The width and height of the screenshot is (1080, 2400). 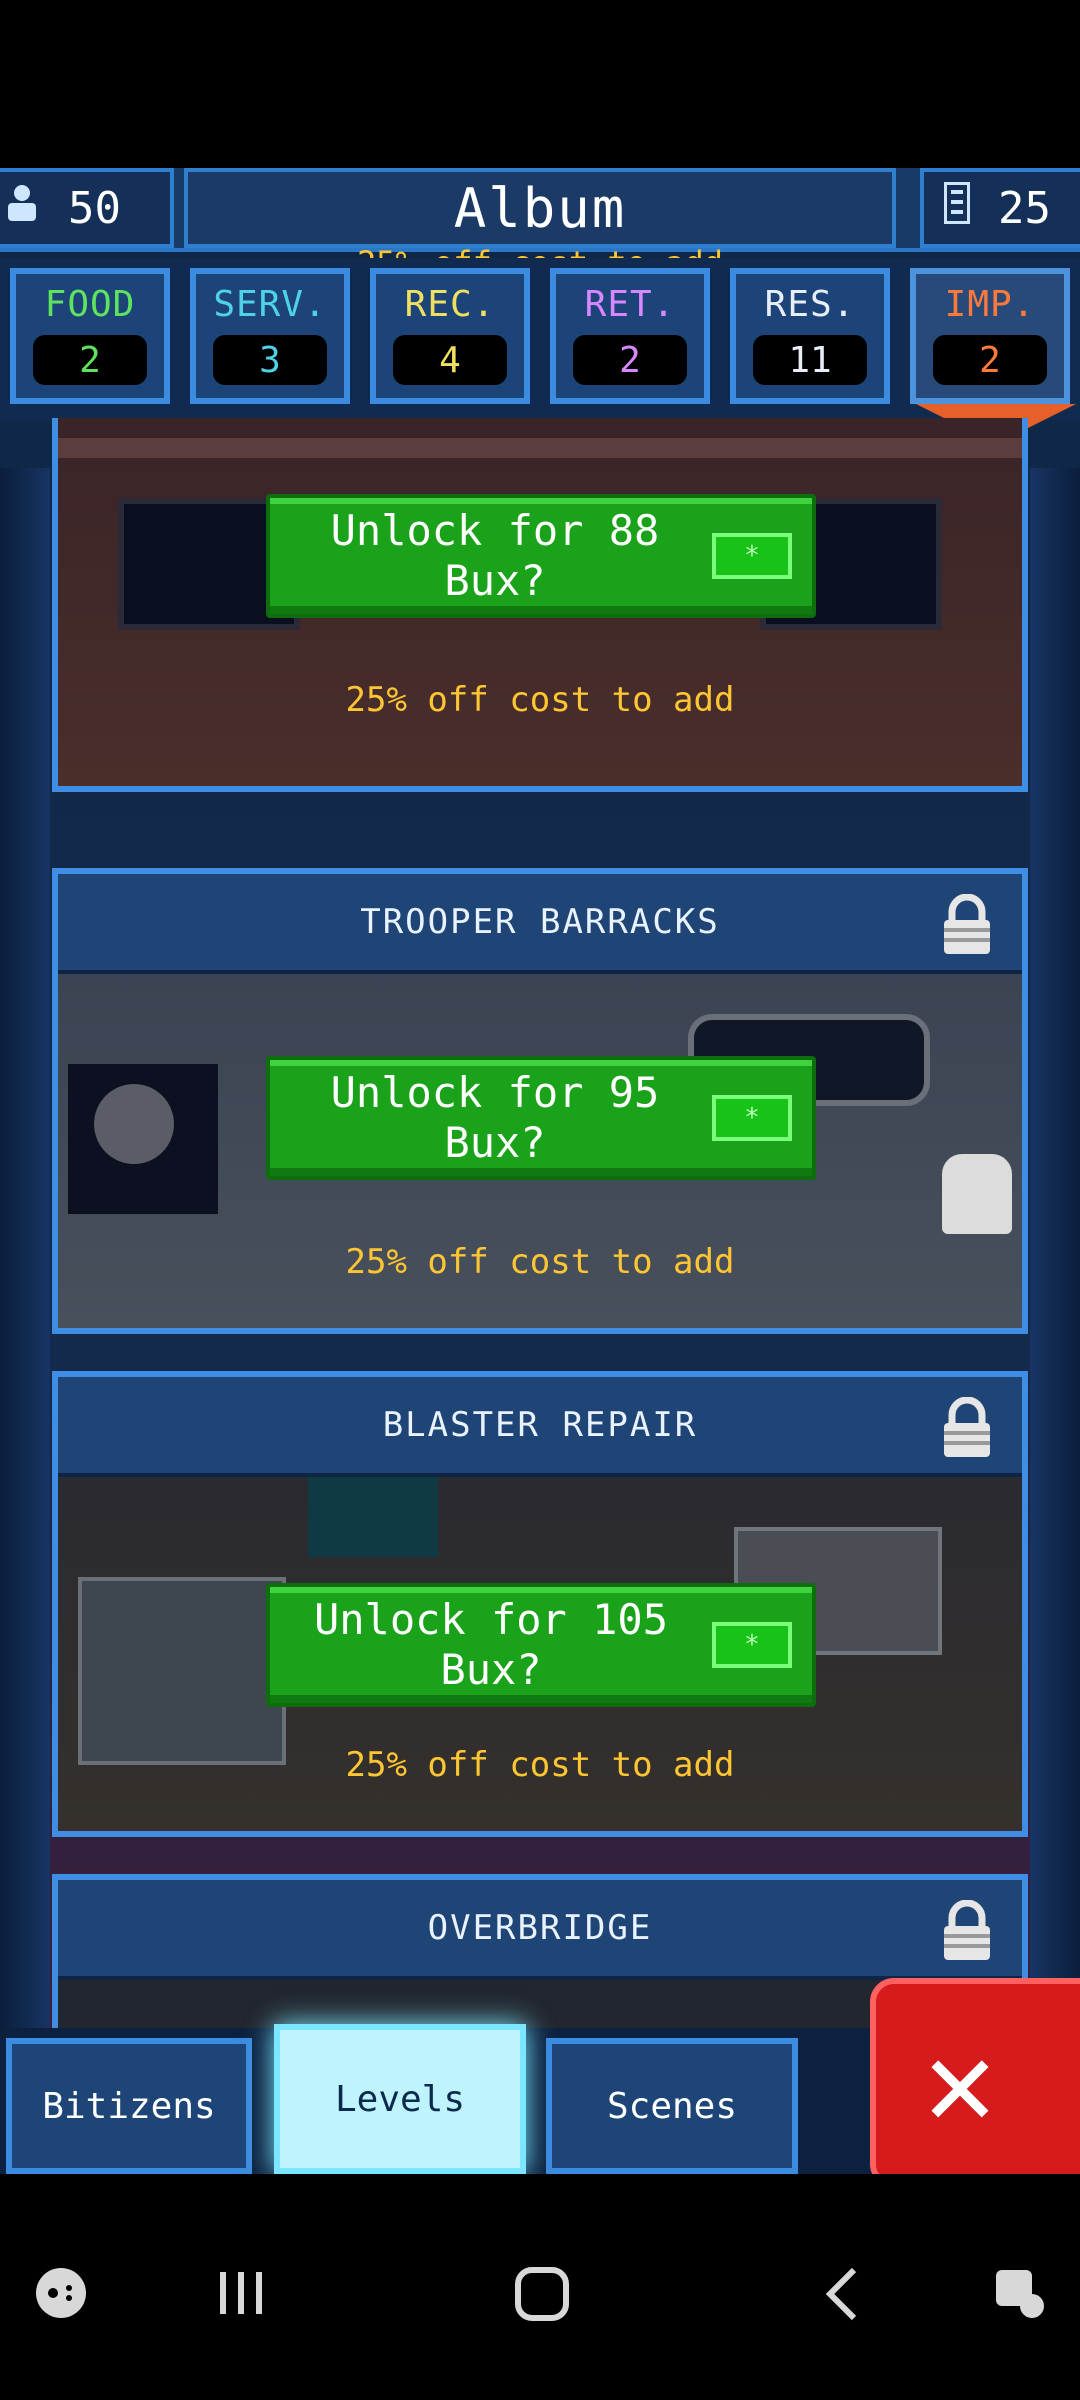 I want to click on tab-service-count: 3, so click(x=270, y=360).